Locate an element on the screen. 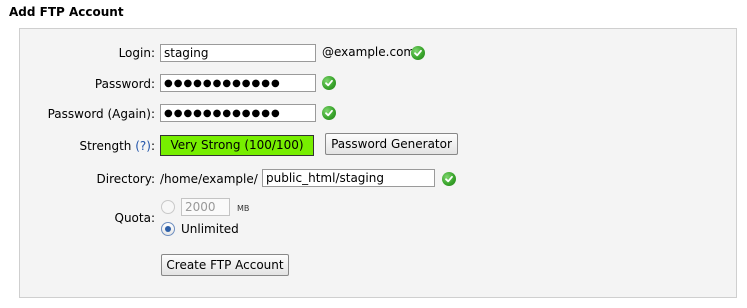 The height and width of the screenshot is (308, 747). directory-valid-check-icon is located at coordinates (449, 179).